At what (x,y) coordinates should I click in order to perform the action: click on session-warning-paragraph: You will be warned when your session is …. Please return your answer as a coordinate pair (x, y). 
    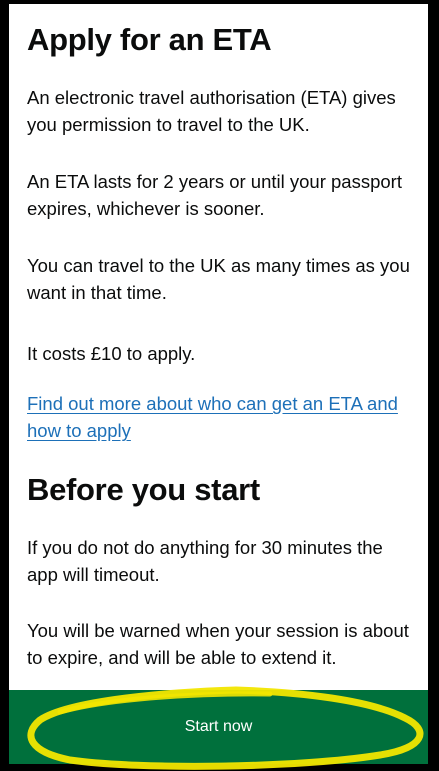
    Looking at the image, I should click on (218, 644).